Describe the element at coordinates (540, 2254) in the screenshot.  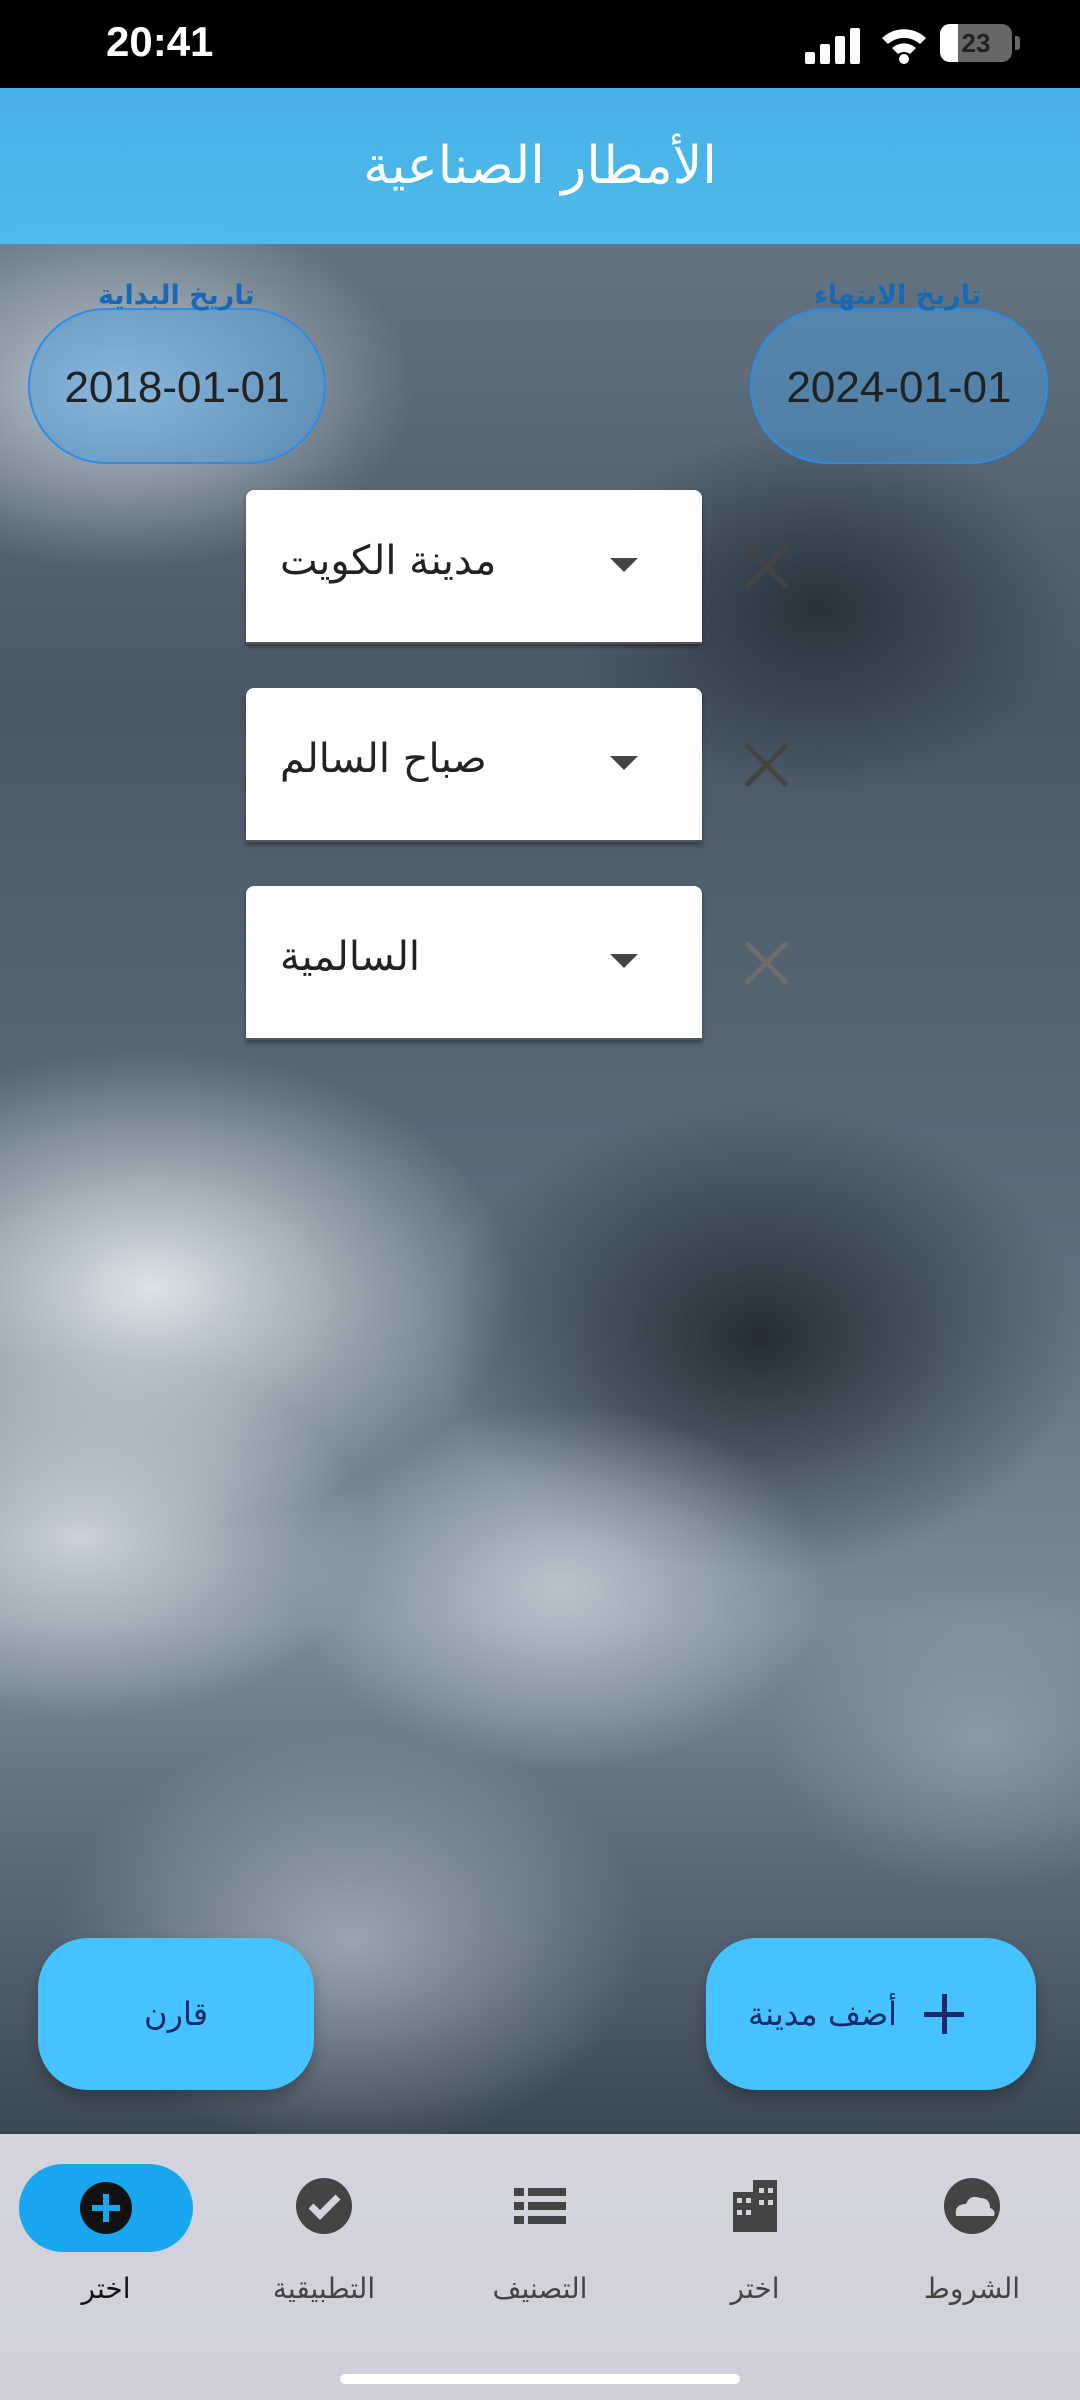
I see `nav-item-classification: التصنيف` at that location.